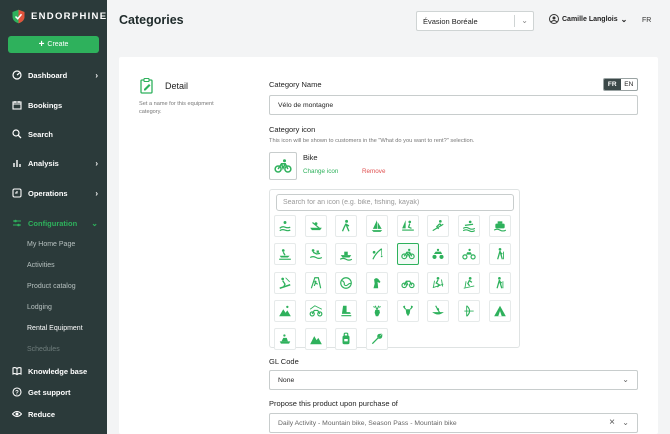 This screenshot has height=434, width=670. I want to click on company-select: Évasion Boréale ⌄, so click(475, 21).